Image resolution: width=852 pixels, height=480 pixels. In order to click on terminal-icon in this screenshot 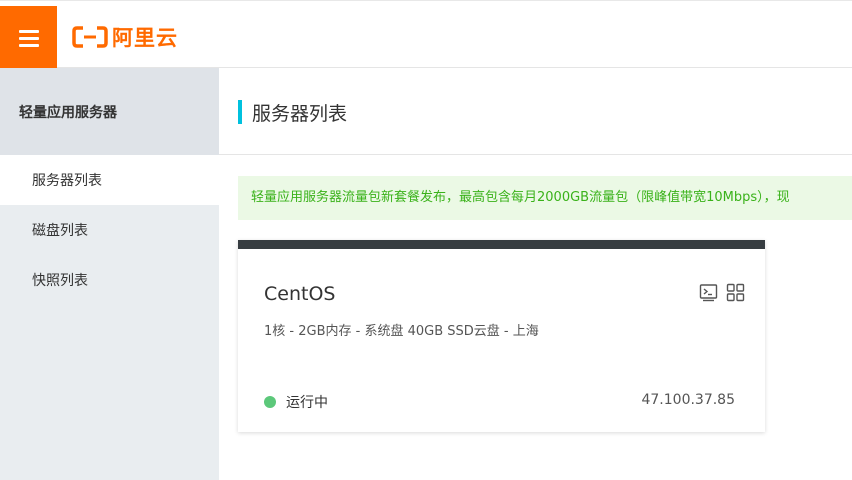, I will do `click(708, 292)`.